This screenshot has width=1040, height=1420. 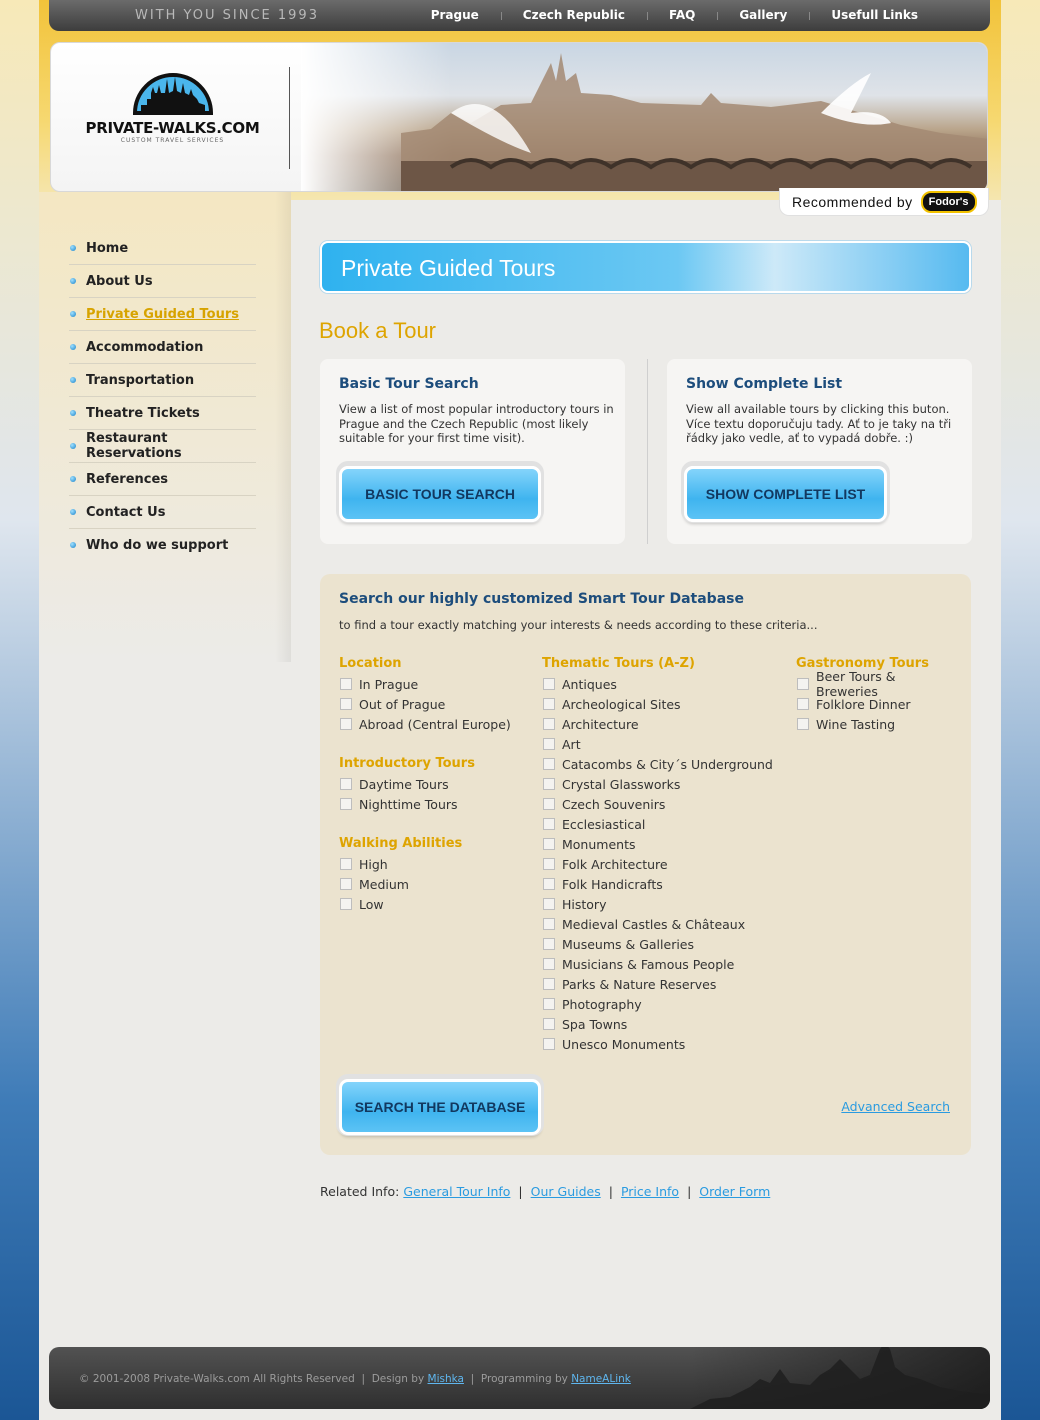 I want to click on related-link-general-tour-info: General Tour Info, so click(x=456, y=1191).